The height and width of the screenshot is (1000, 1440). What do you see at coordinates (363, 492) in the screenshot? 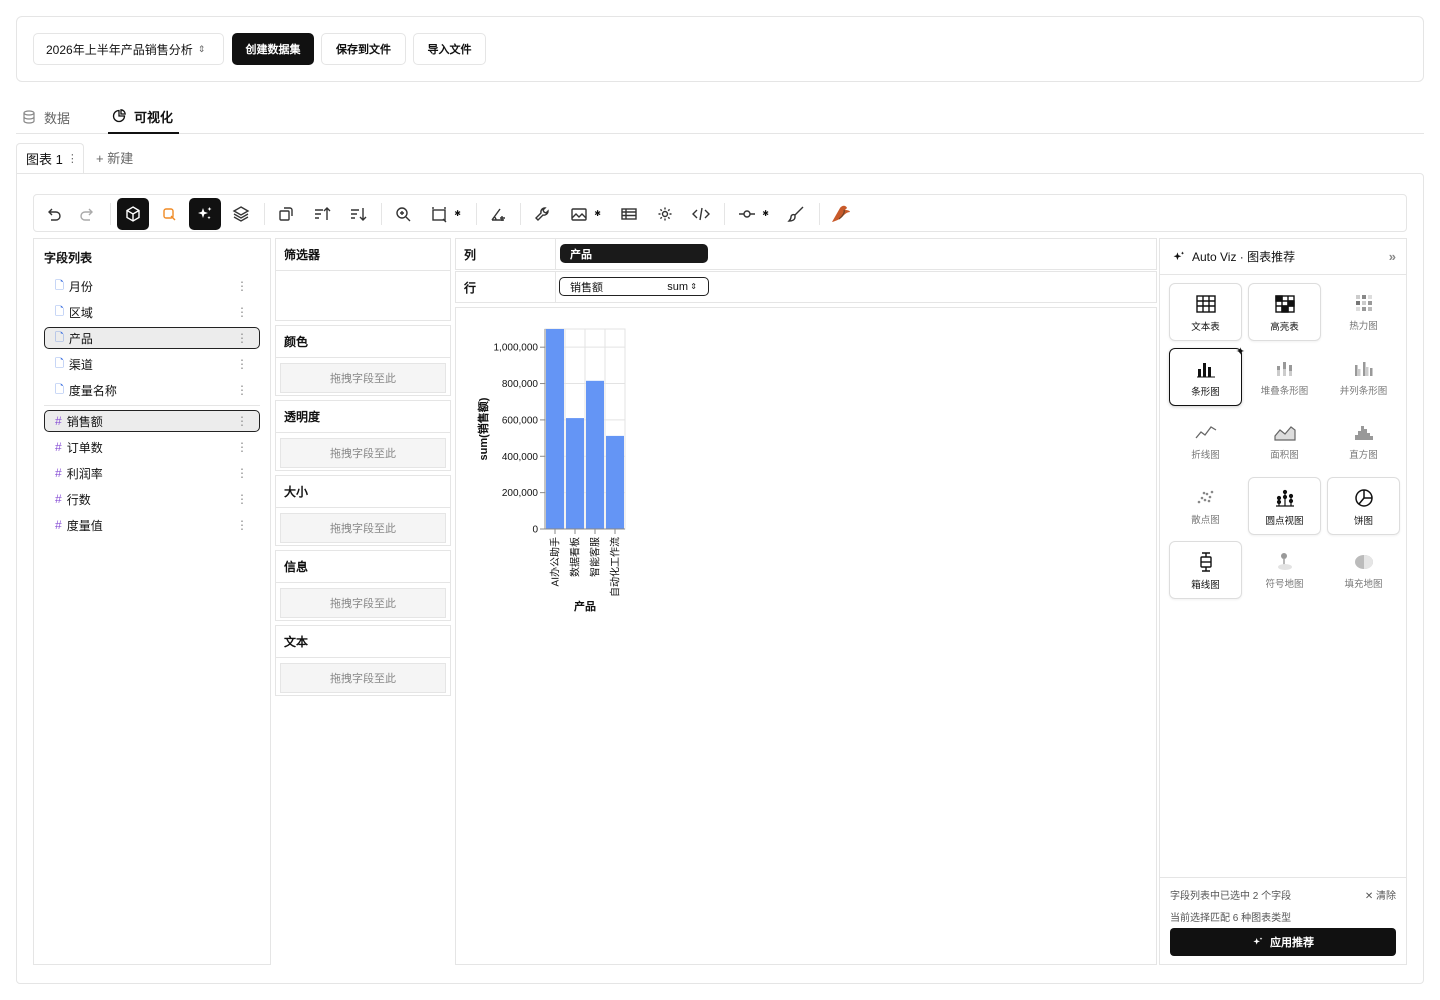
I see `encoding-size-title: 大小` at bounding box center [363, 492].